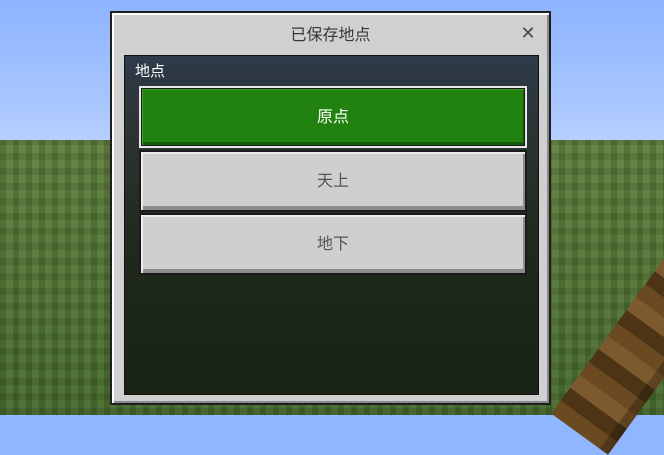  I want to click on dialog-title: 已保存地点, so click(330, 34).